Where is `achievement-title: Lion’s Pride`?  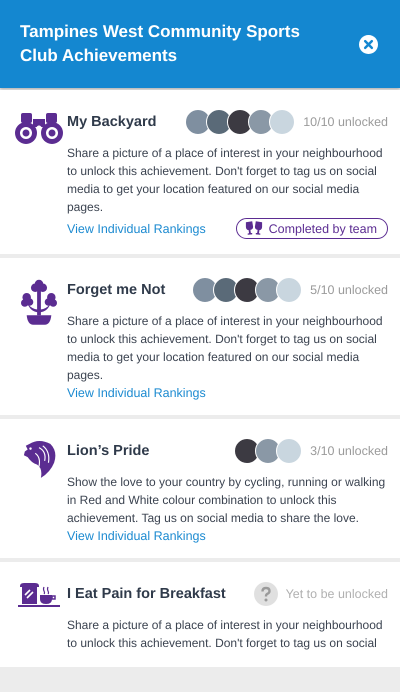
achievement-title: Lion’s Pride is located at coordinates (108, 451).